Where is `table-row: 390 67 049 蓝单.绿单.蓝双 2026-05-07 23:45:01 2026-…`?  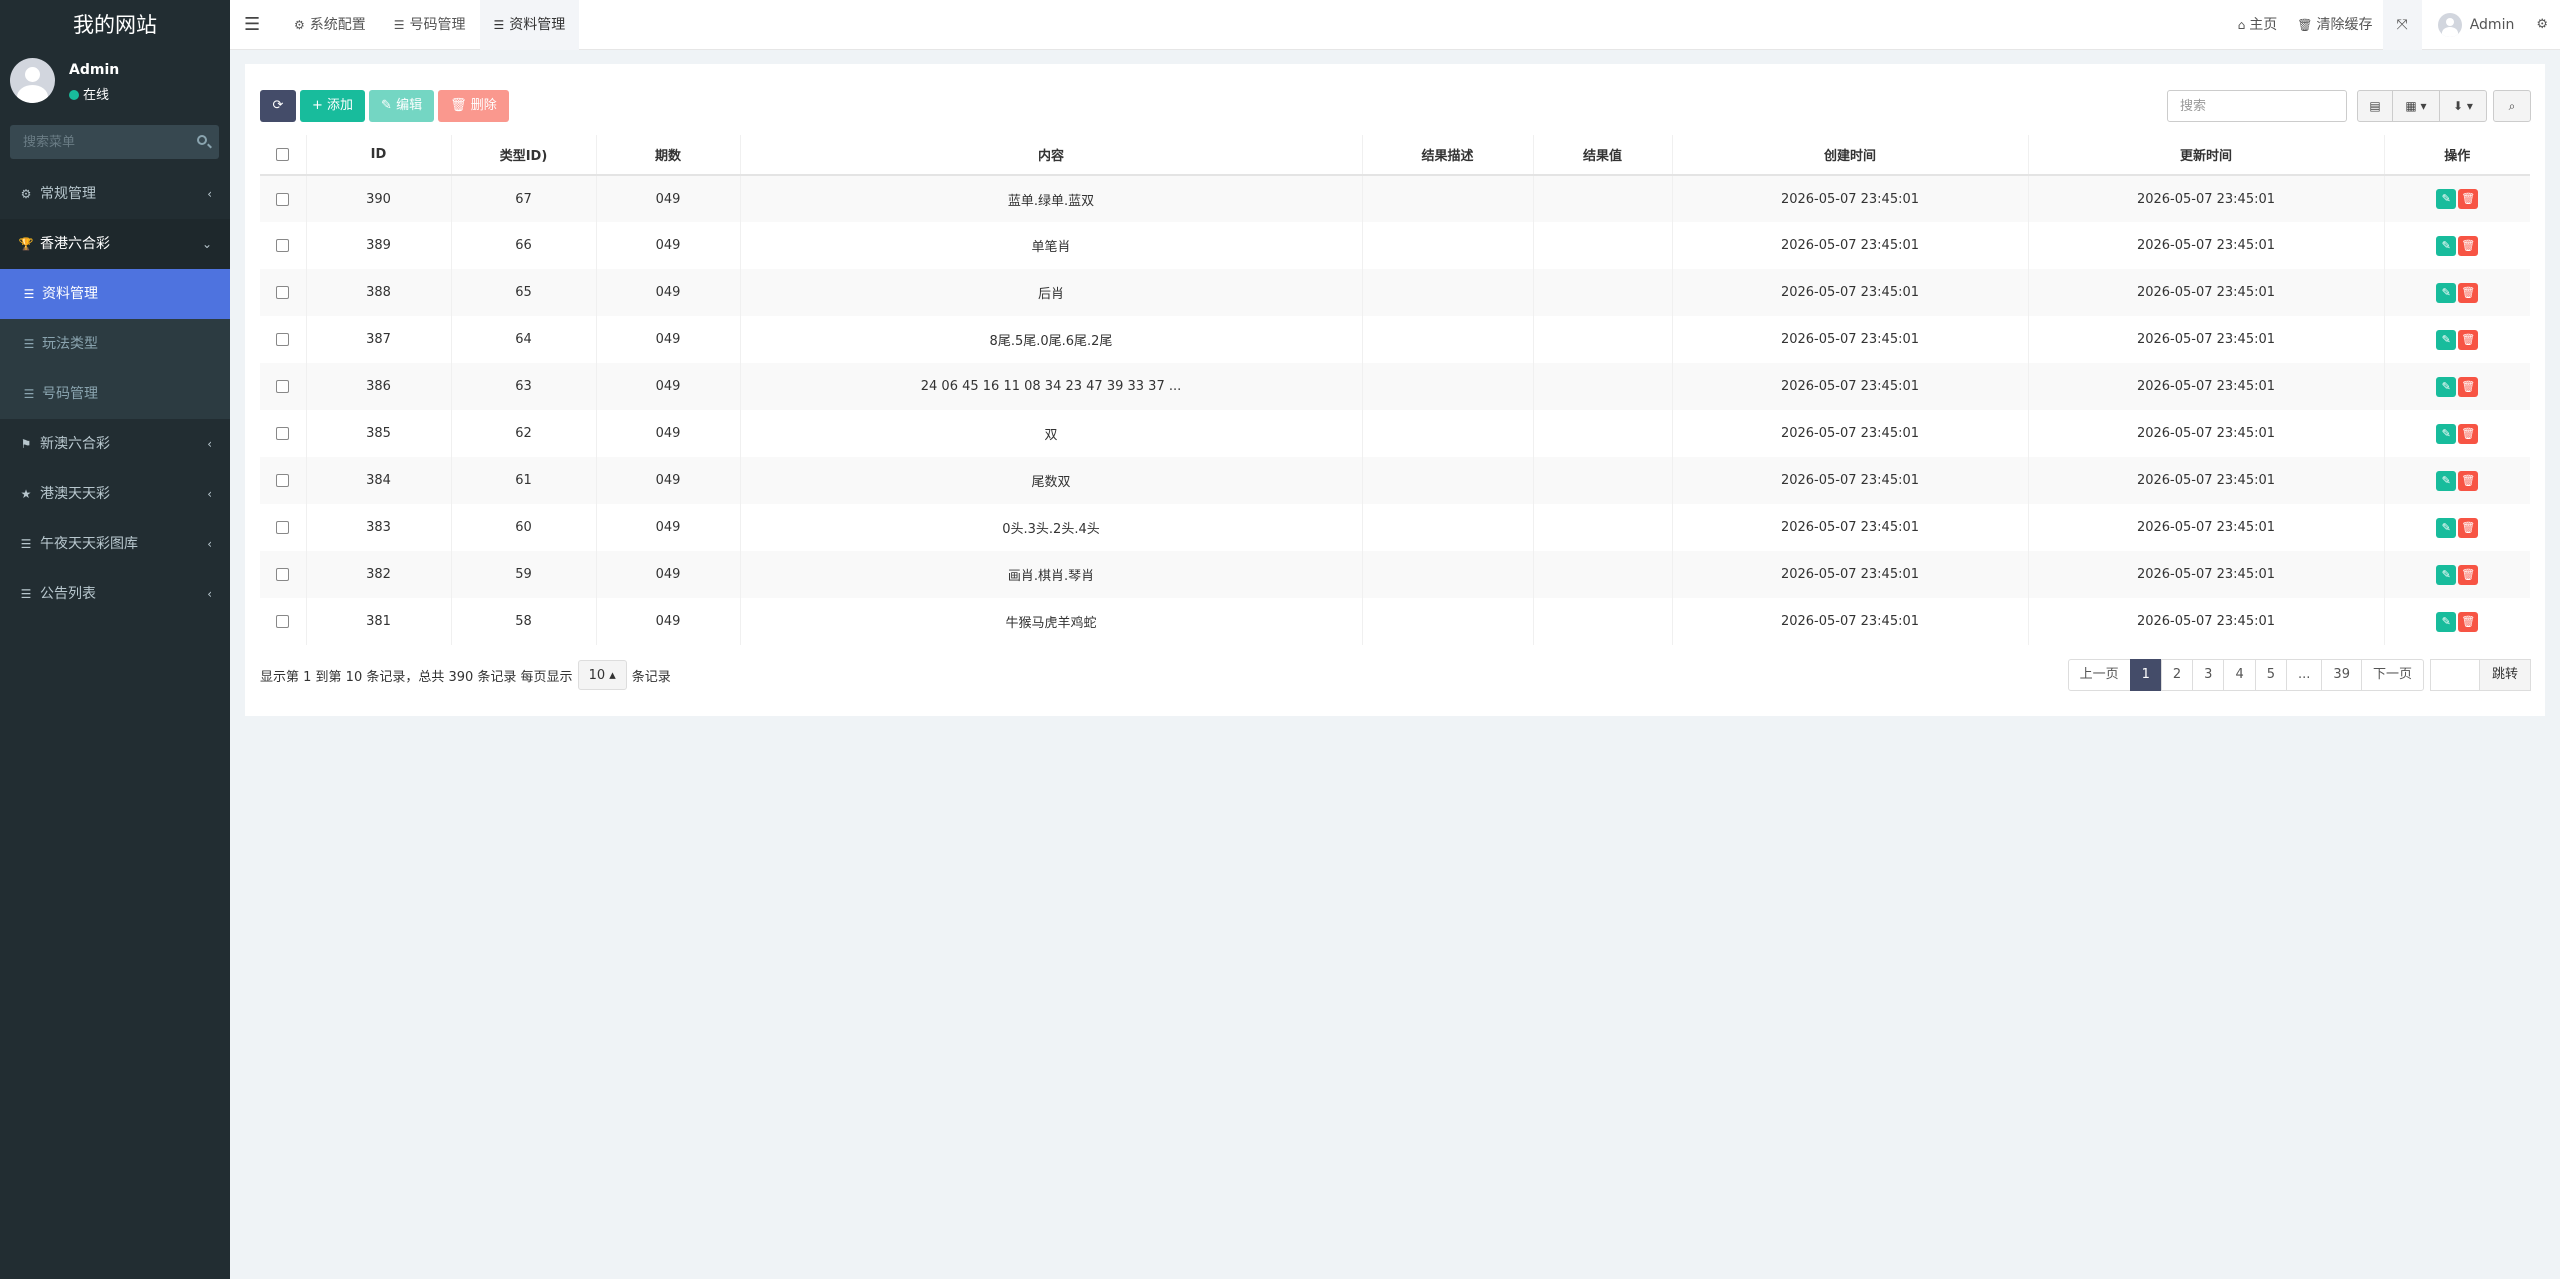
table-row: 390 67 049 蓝单.绿单.蓝双 2026-05-07 23:45:01 2026-… is located at coordinates (1395, 198).